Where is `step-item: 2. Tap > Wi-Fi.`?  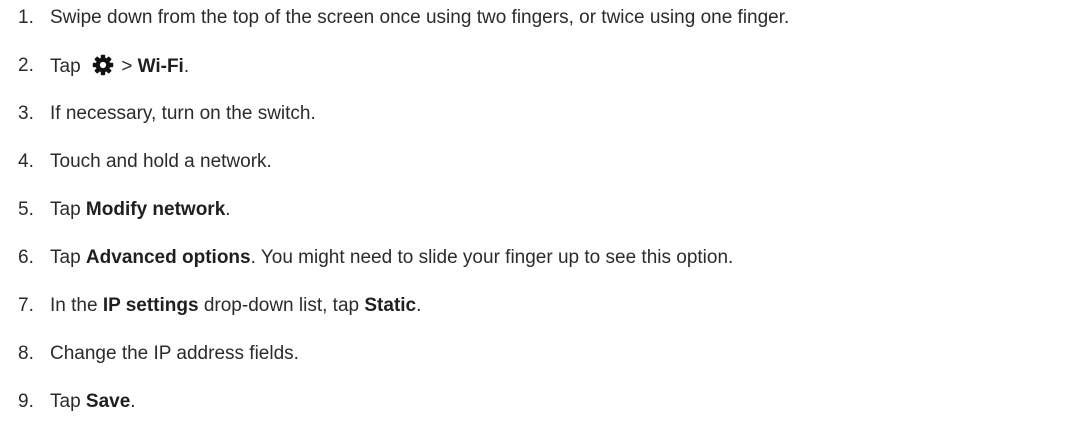 step-item: 2. Tap > Wi-Fi. is located at coordinates (94, 66).